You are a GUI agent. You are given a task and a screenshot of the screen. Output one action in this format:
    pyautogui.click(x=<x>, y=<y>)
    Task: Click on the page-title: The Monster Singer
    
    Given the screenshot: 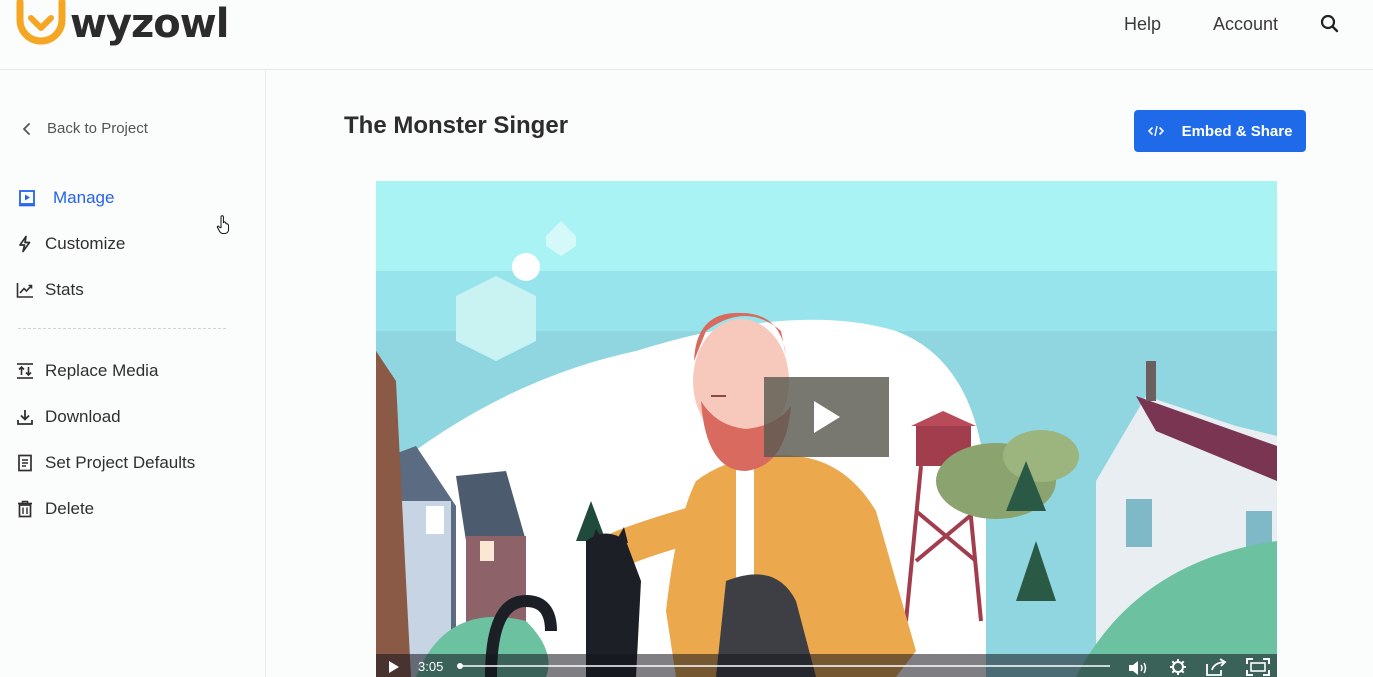 What is the action you would take?
    pyautogui.click(x=456, y=125)
    